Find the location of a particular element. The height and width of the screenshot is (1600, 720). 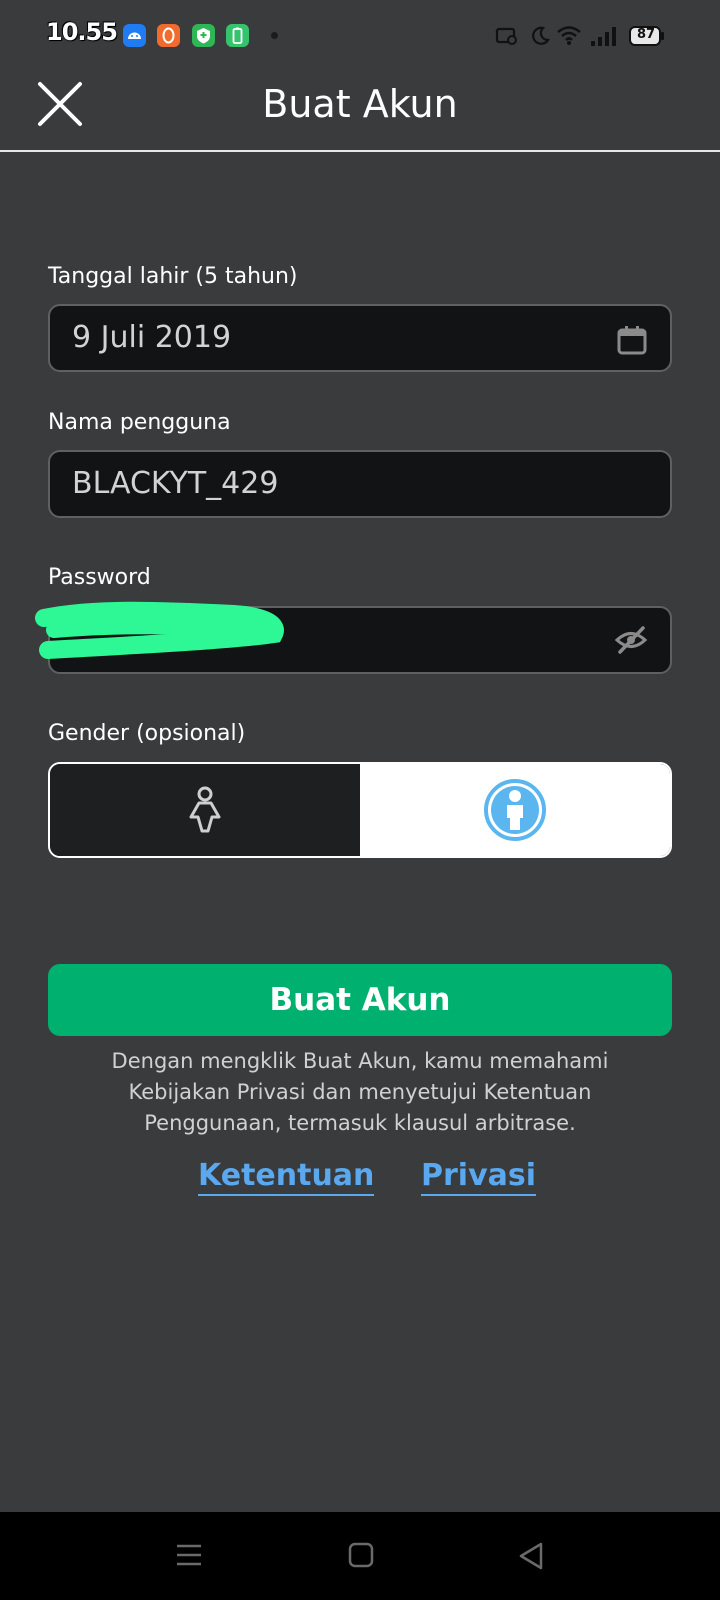

eye-off-icon is located at coordinates (631, 642).